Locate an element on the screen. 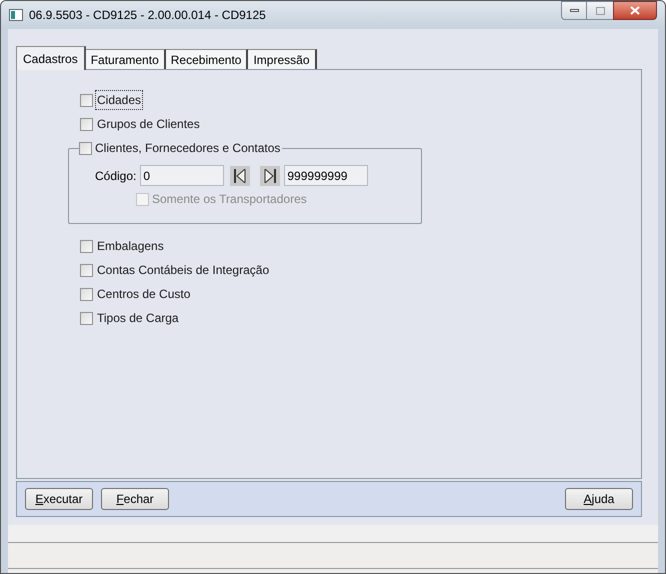 This screenshot has height=574, width=666. dialog-button: Fechar is located at coordinates (135, 499).